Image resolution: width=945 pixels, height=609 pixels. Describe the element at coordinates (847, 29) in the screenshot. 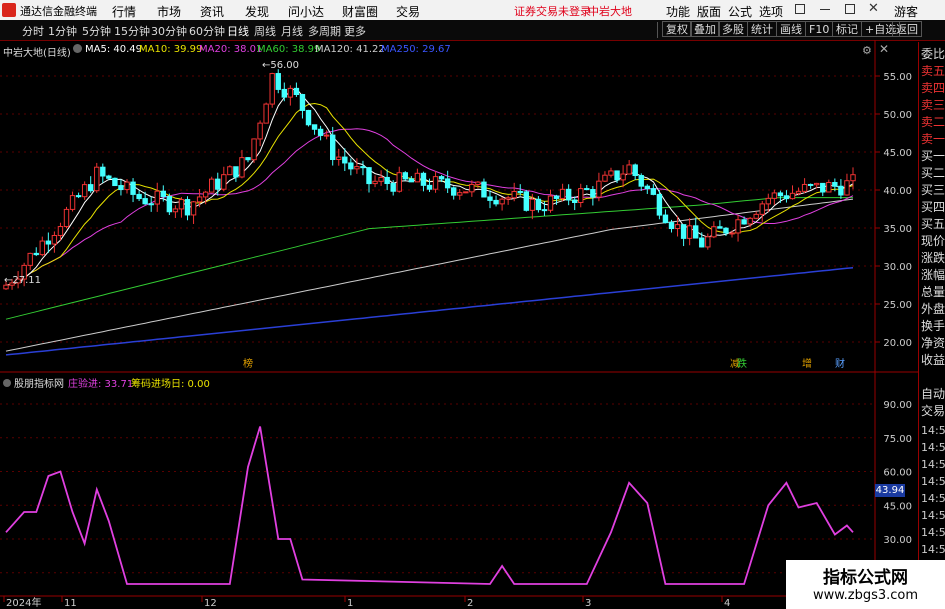

I see `biaoji-button: 标记` at that location.